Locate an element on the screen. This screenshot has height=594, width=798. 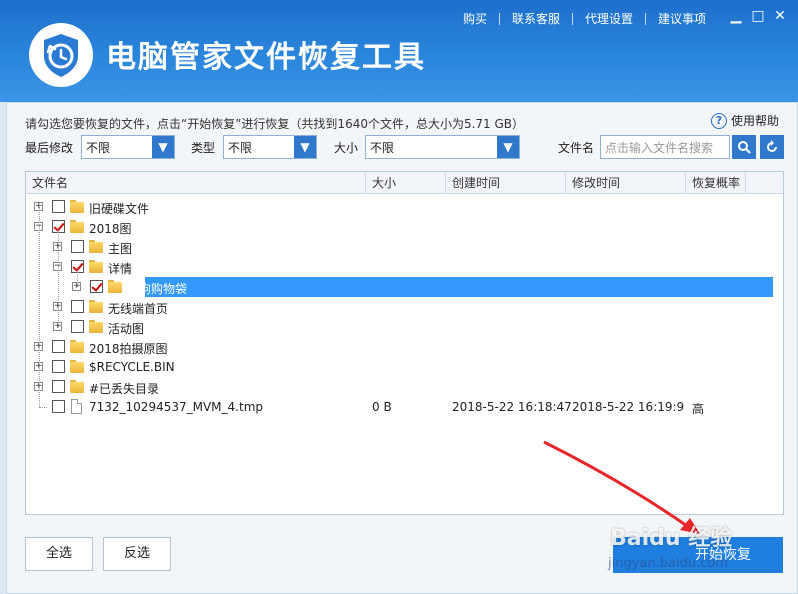
probability-cell: 高 is located at coordinates (698, 409).